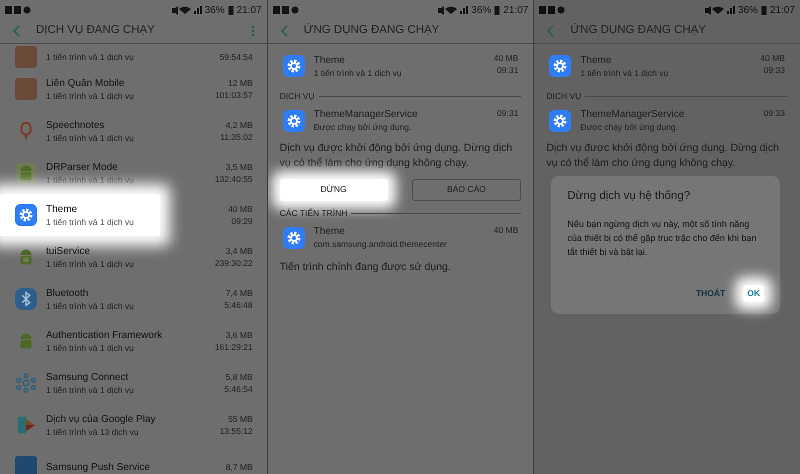  What do you see at coordinates (314, 213) in the screenshot?
I see `section-header: CÁC TIẾN TRÌNH` at bounding box center [314, 213].